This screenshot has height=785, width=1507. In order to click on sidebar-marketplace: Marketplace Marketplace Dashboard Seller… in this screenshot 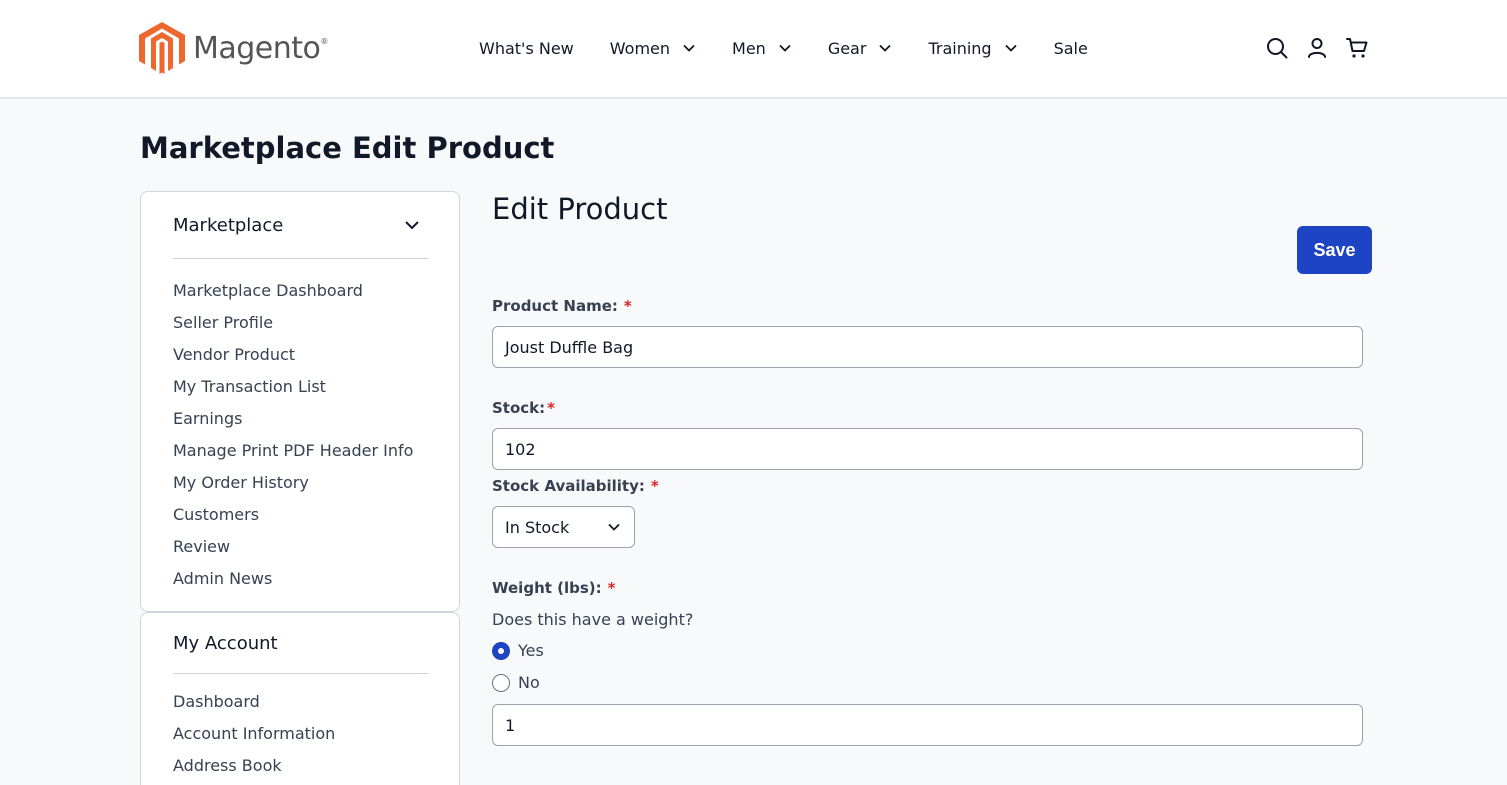, I will do `click(300, 401)`.